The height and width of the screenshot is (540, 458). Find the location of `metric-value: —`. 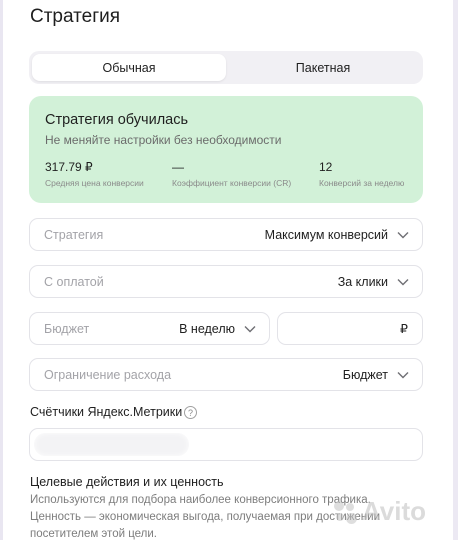

metric-value: — is located at coordinates (178, 167).